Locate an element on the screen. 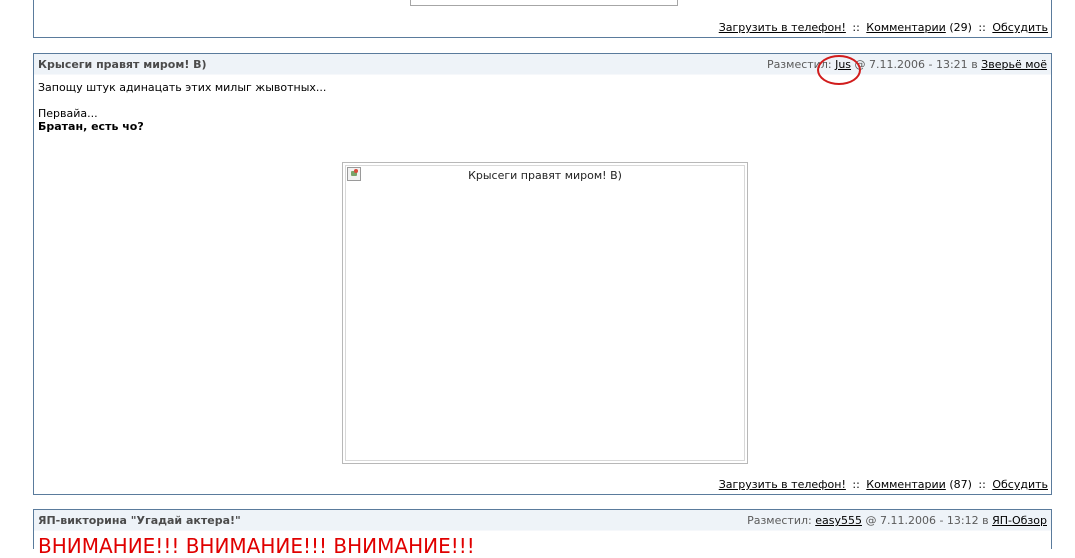 The width and height of the screenshot is (1075, 558). image-alt-text: Крысеги правят миром! В) is located at coordinates (545, 175).